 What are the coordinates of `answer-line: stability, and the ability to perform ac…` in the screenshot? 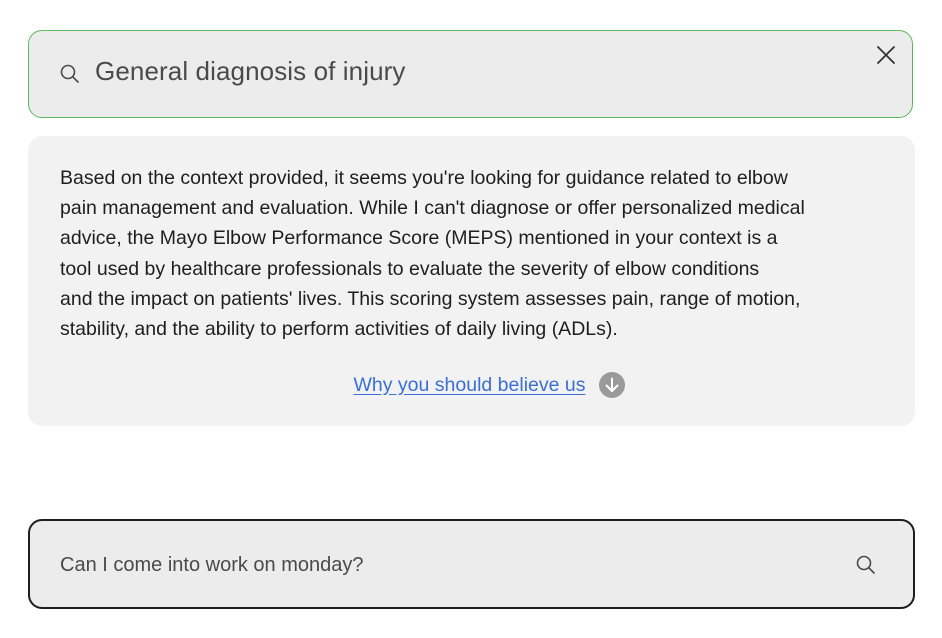 It's located at (339, 329).